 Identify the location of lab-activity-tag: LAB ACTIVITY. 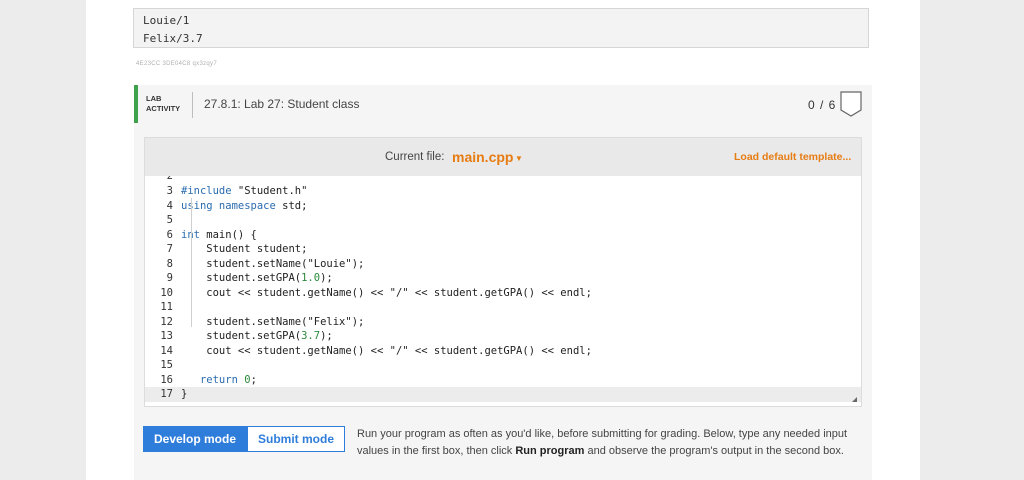
(163, 103).